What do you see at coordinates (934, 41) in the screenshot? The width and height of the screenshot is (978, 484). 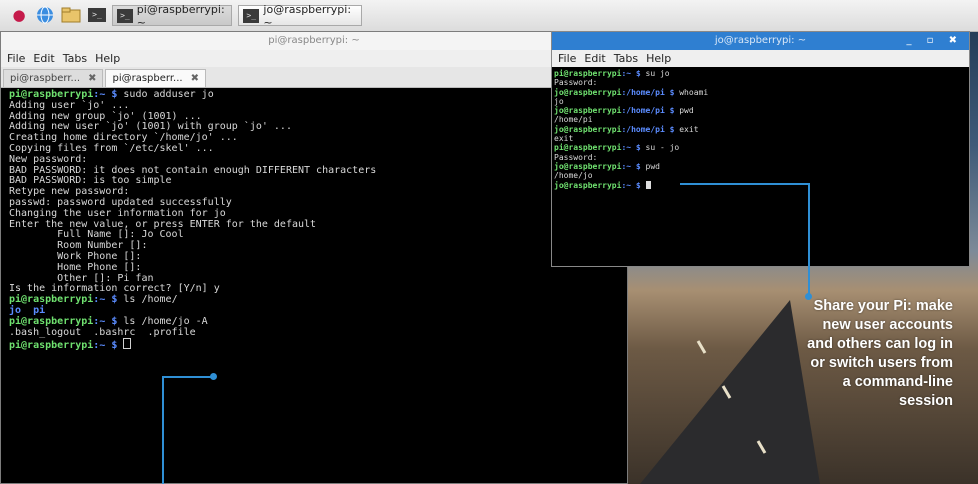 I see `window-controls: _ ▫ ✖` at bounding box center [934, 41].